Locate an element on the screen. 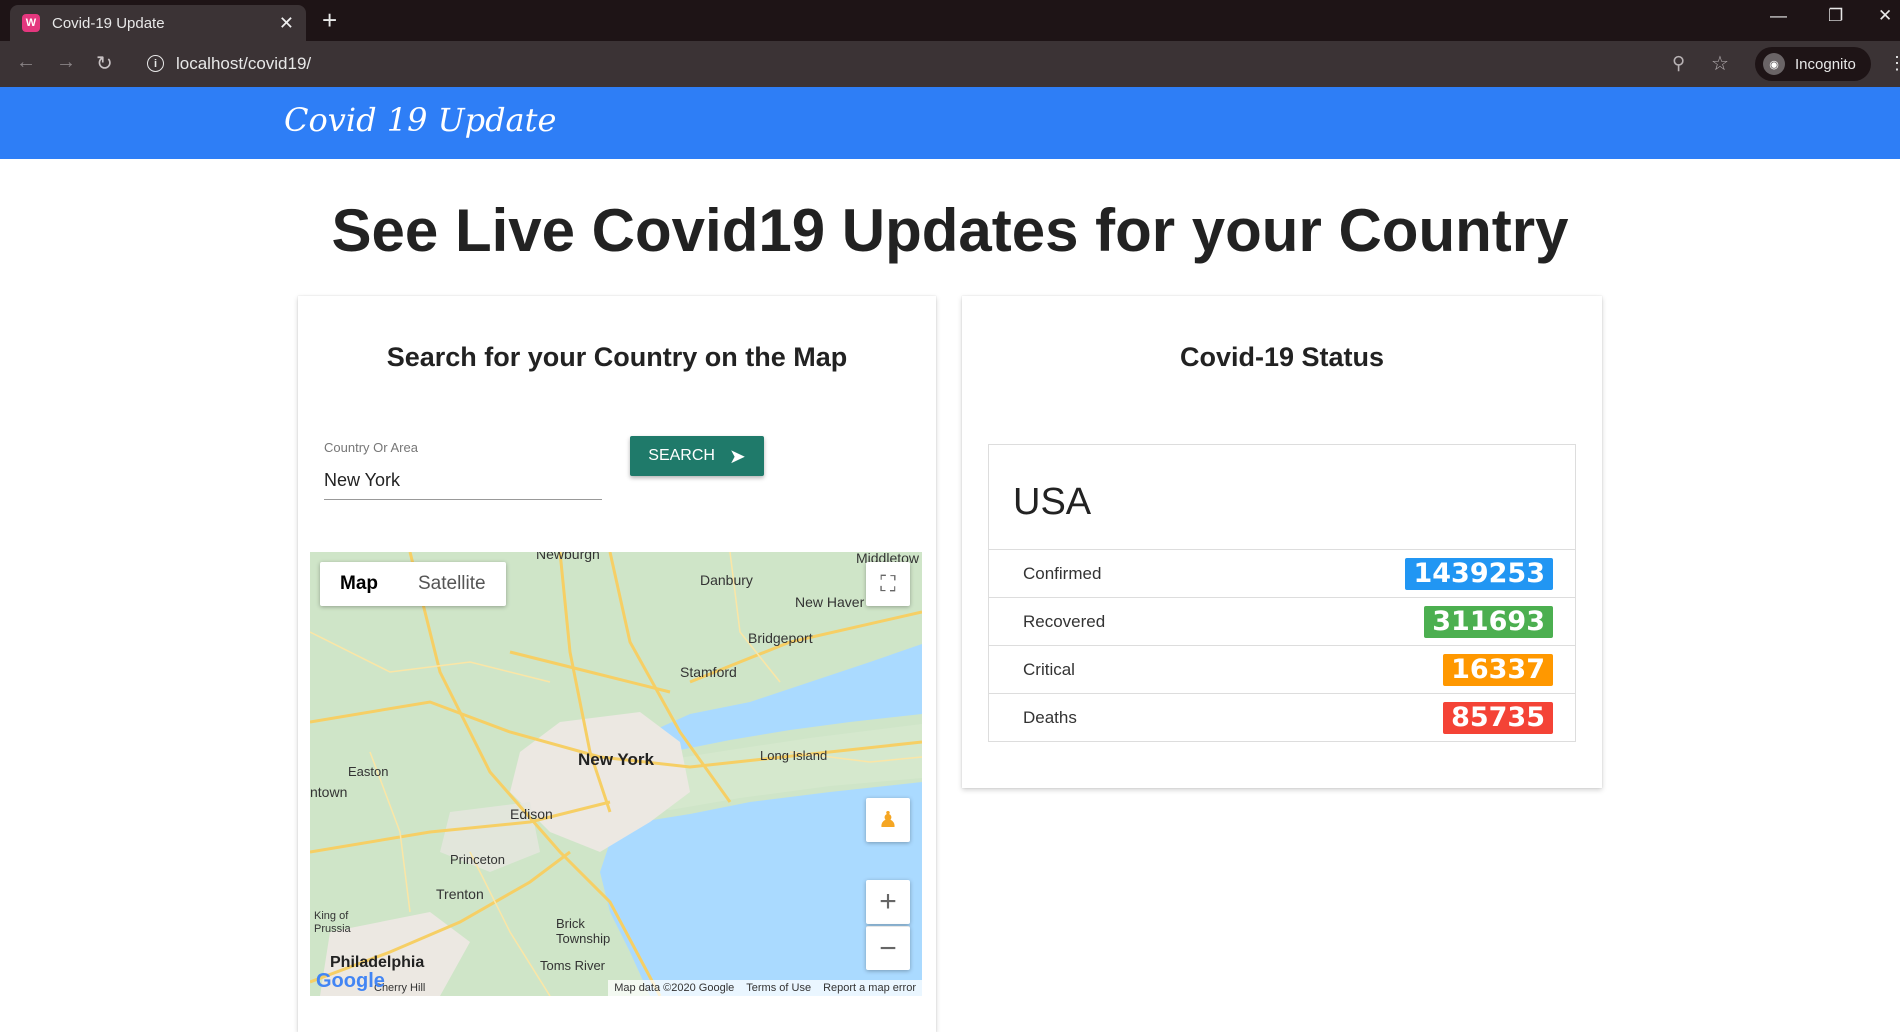 This screenshot has height=1032, width=1900. country-field-label: Country Or Area is located at coordinates (371, 447).